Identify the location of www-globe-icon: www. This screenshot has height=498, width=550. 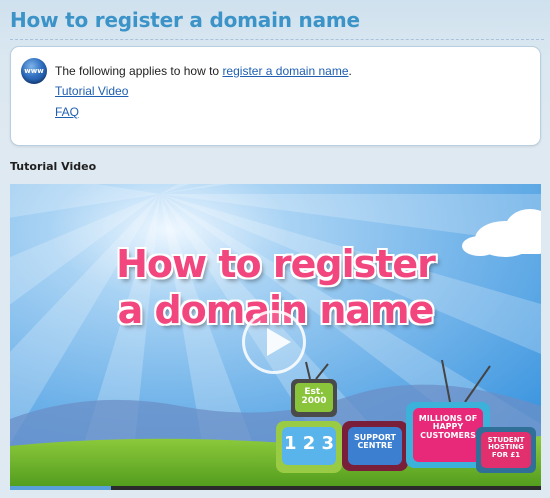
(34, 71).